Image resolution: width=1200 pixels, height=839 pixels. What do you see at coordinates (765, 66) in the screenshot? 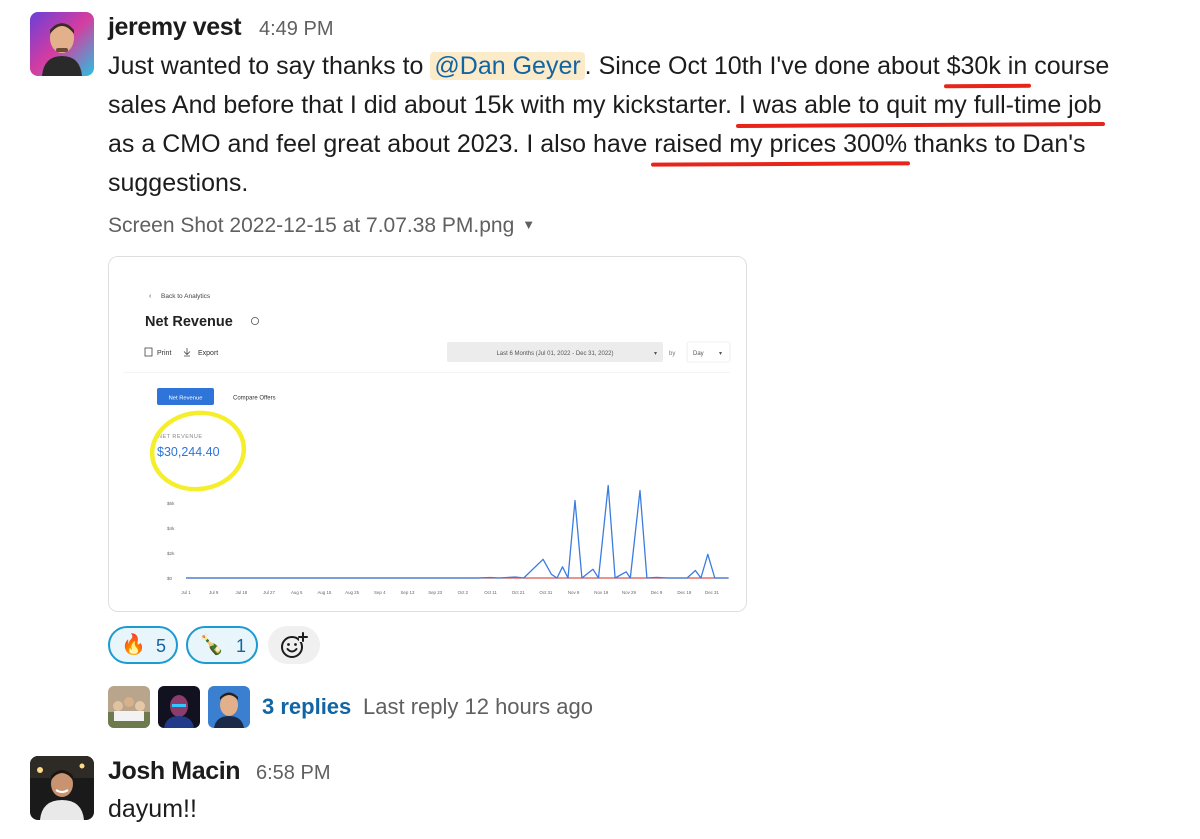
I see `text-span: . Since Oct 10th I've done about` at bounding box center [765, 66].